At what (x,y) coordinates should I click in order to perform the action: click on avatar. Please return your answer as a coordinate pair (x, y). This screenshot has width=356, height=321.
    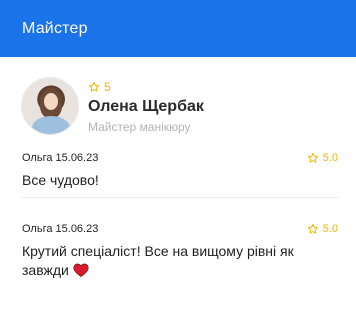
    Looking at the image, I should click on (50, 106).